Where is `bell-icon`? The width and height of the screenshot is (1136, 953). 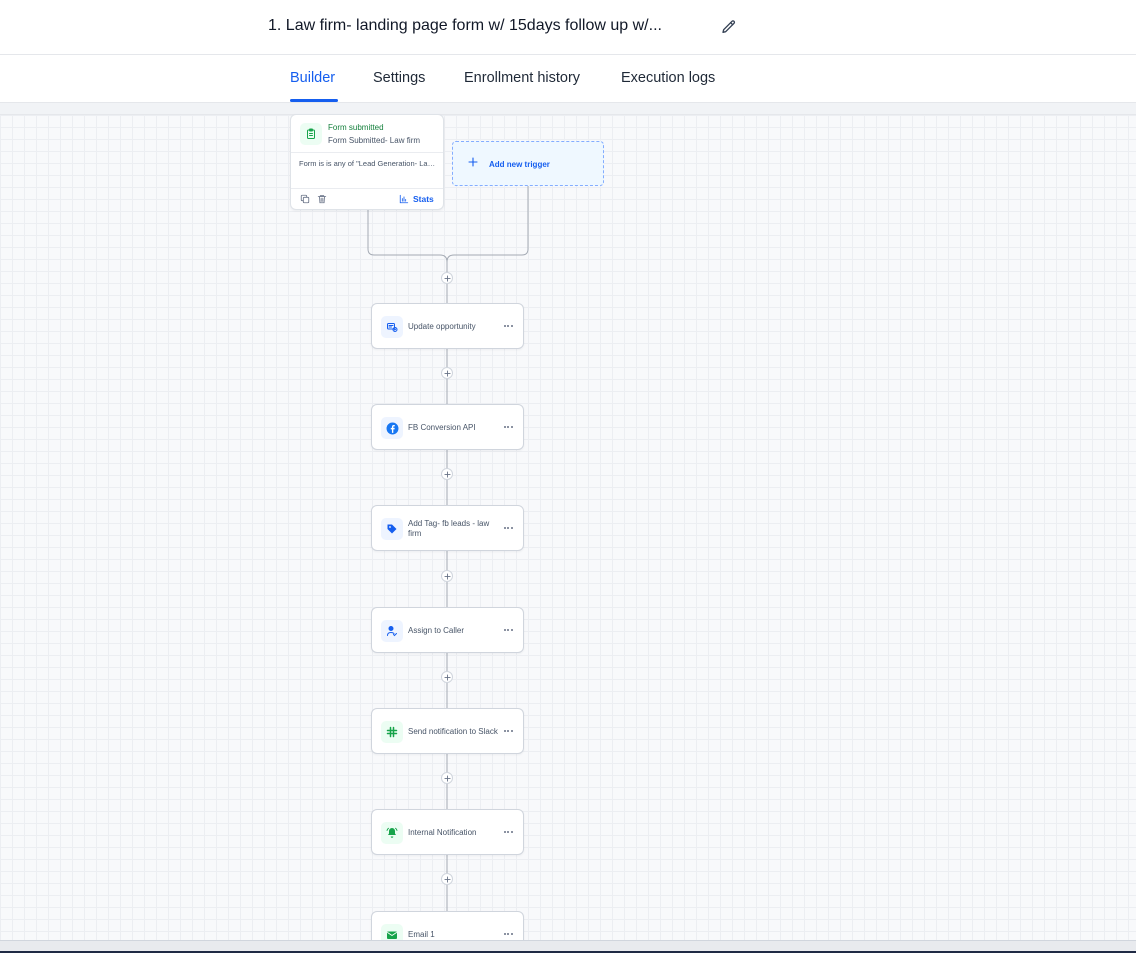
bell-icon is located at coordinates (392, 832).